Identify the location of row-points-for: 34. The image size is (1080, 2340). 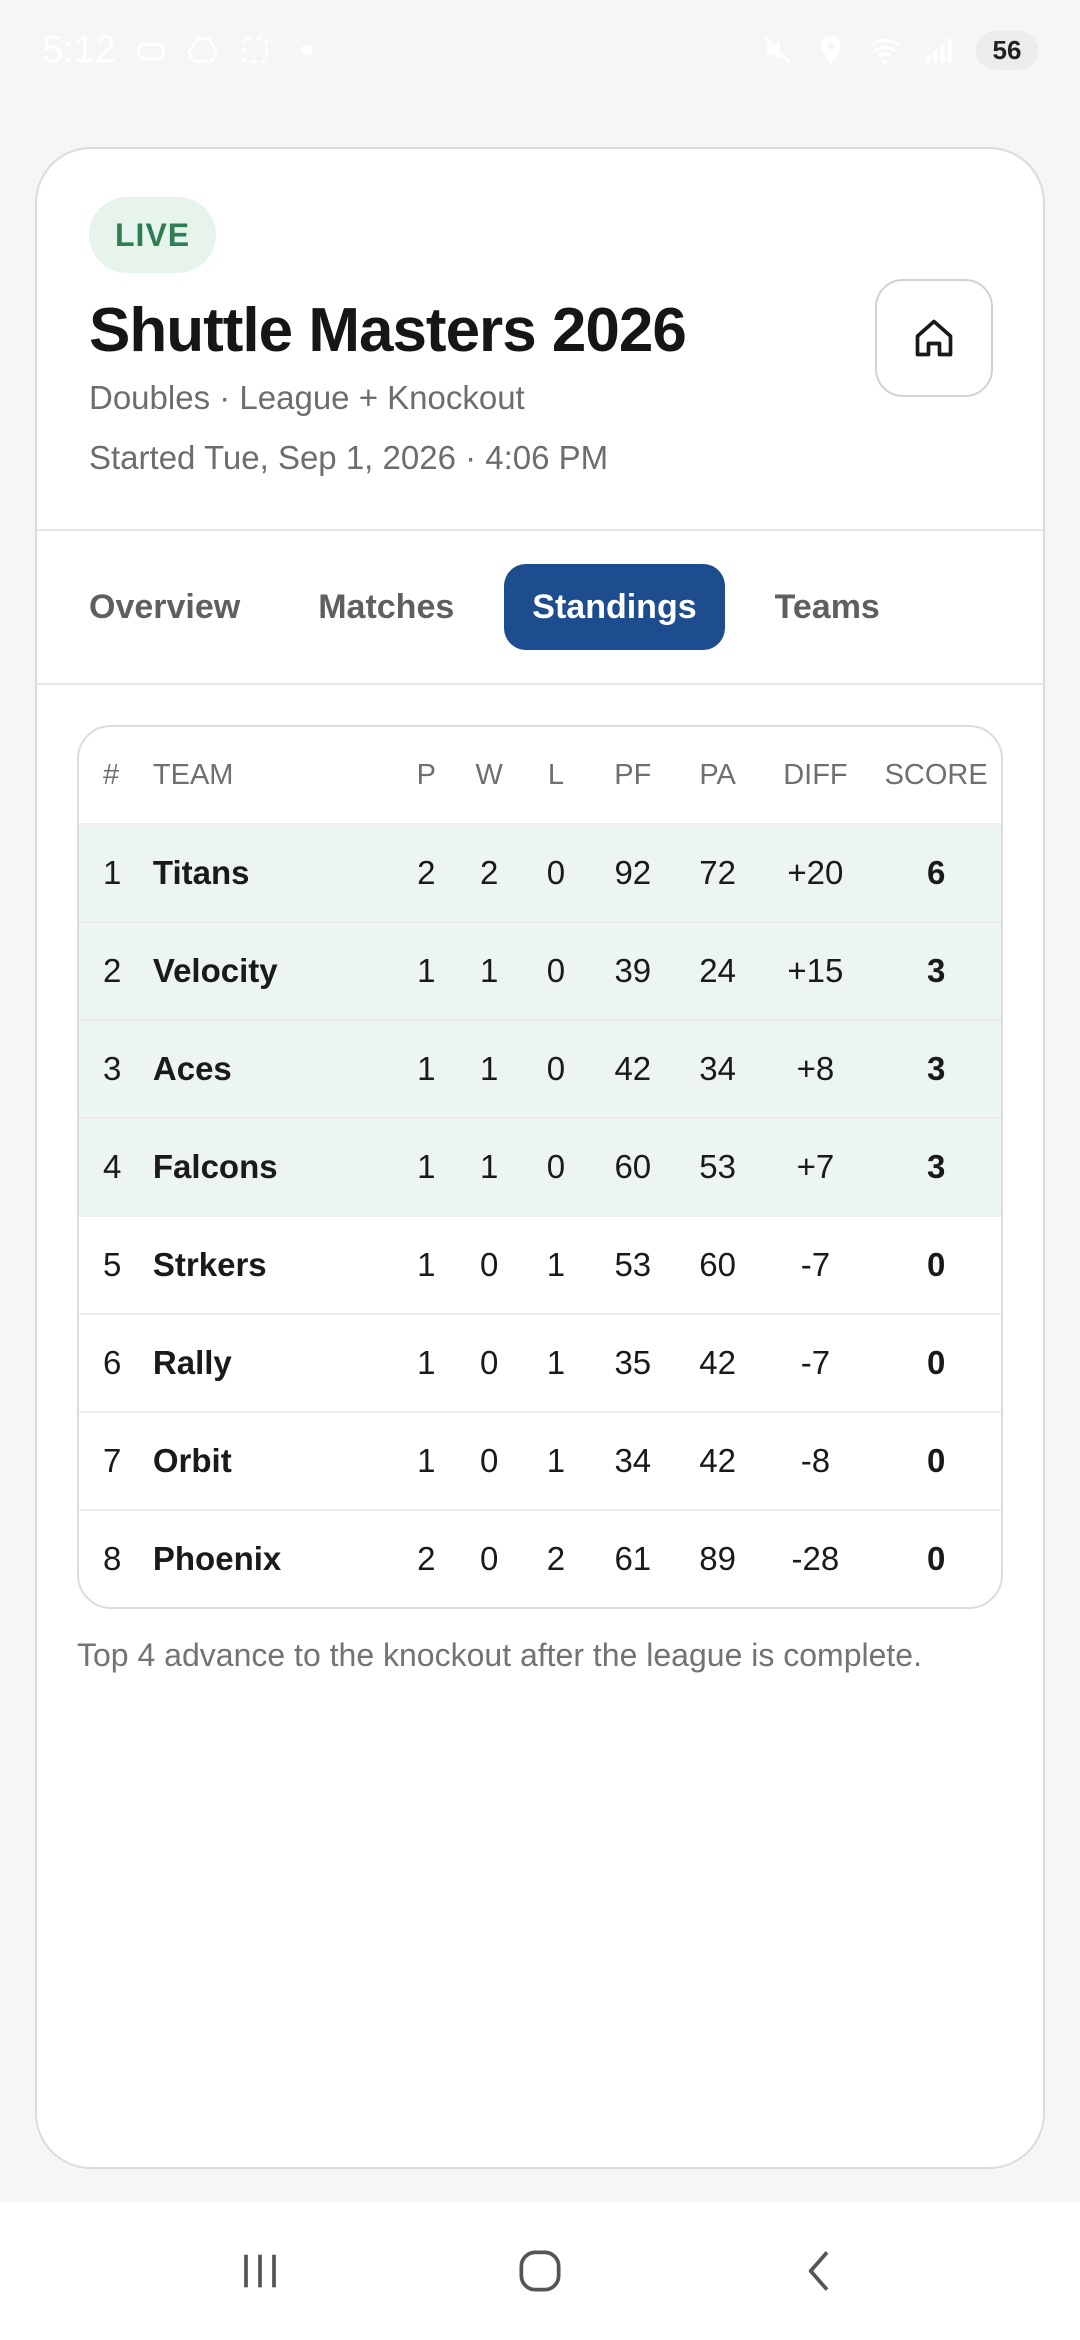
(633, 1460).